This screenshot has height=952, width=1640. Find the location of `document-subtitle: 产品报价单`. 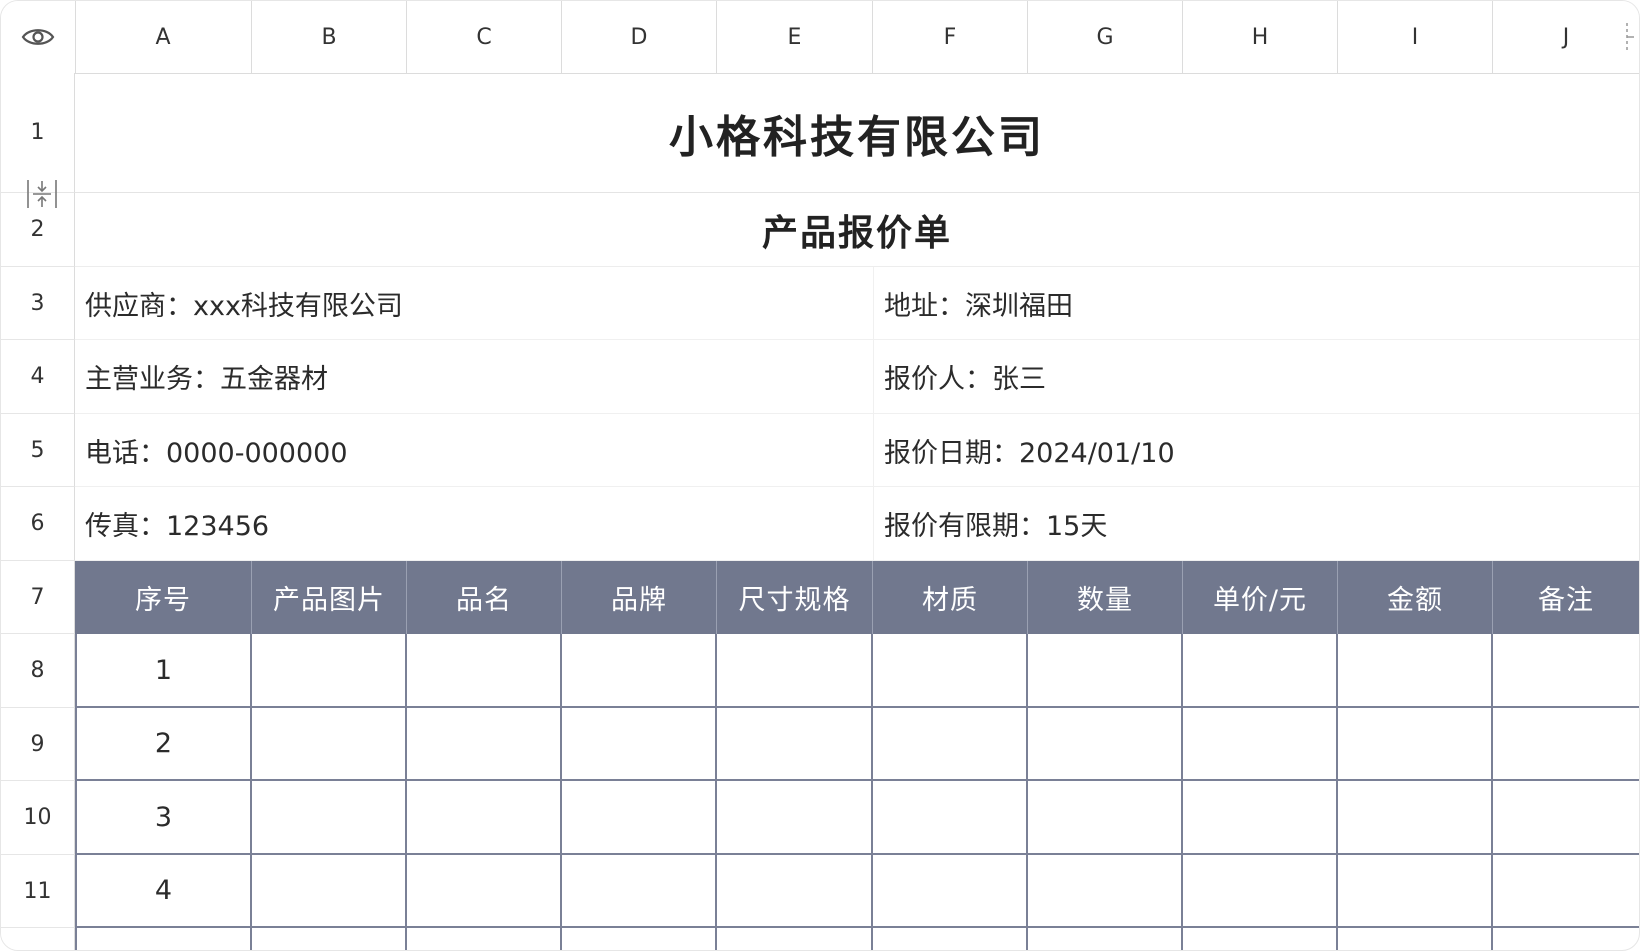

document-subtitle: 产品报价单 is located at coordinates (857, 230).